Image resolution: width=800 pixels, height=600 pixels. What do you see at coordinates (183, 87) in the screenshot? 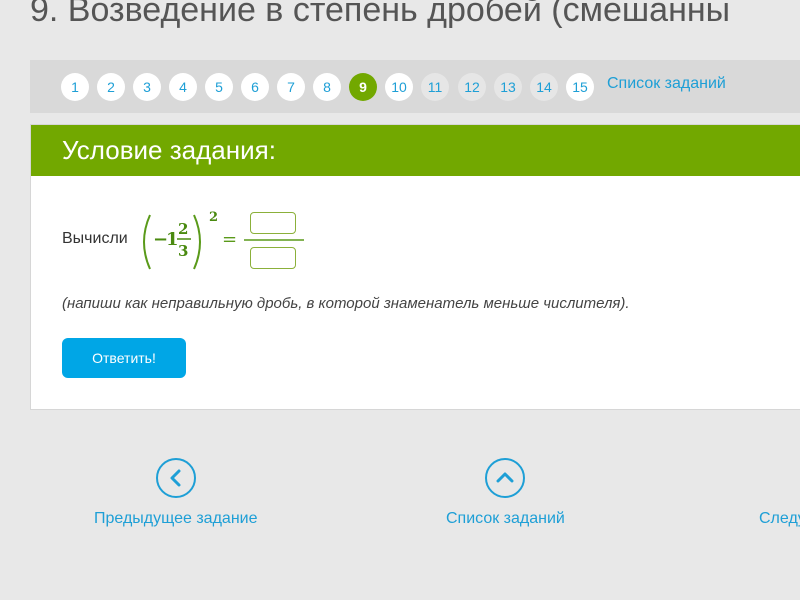
I see `task-number-4: 4` at bounding box center [183, 87].